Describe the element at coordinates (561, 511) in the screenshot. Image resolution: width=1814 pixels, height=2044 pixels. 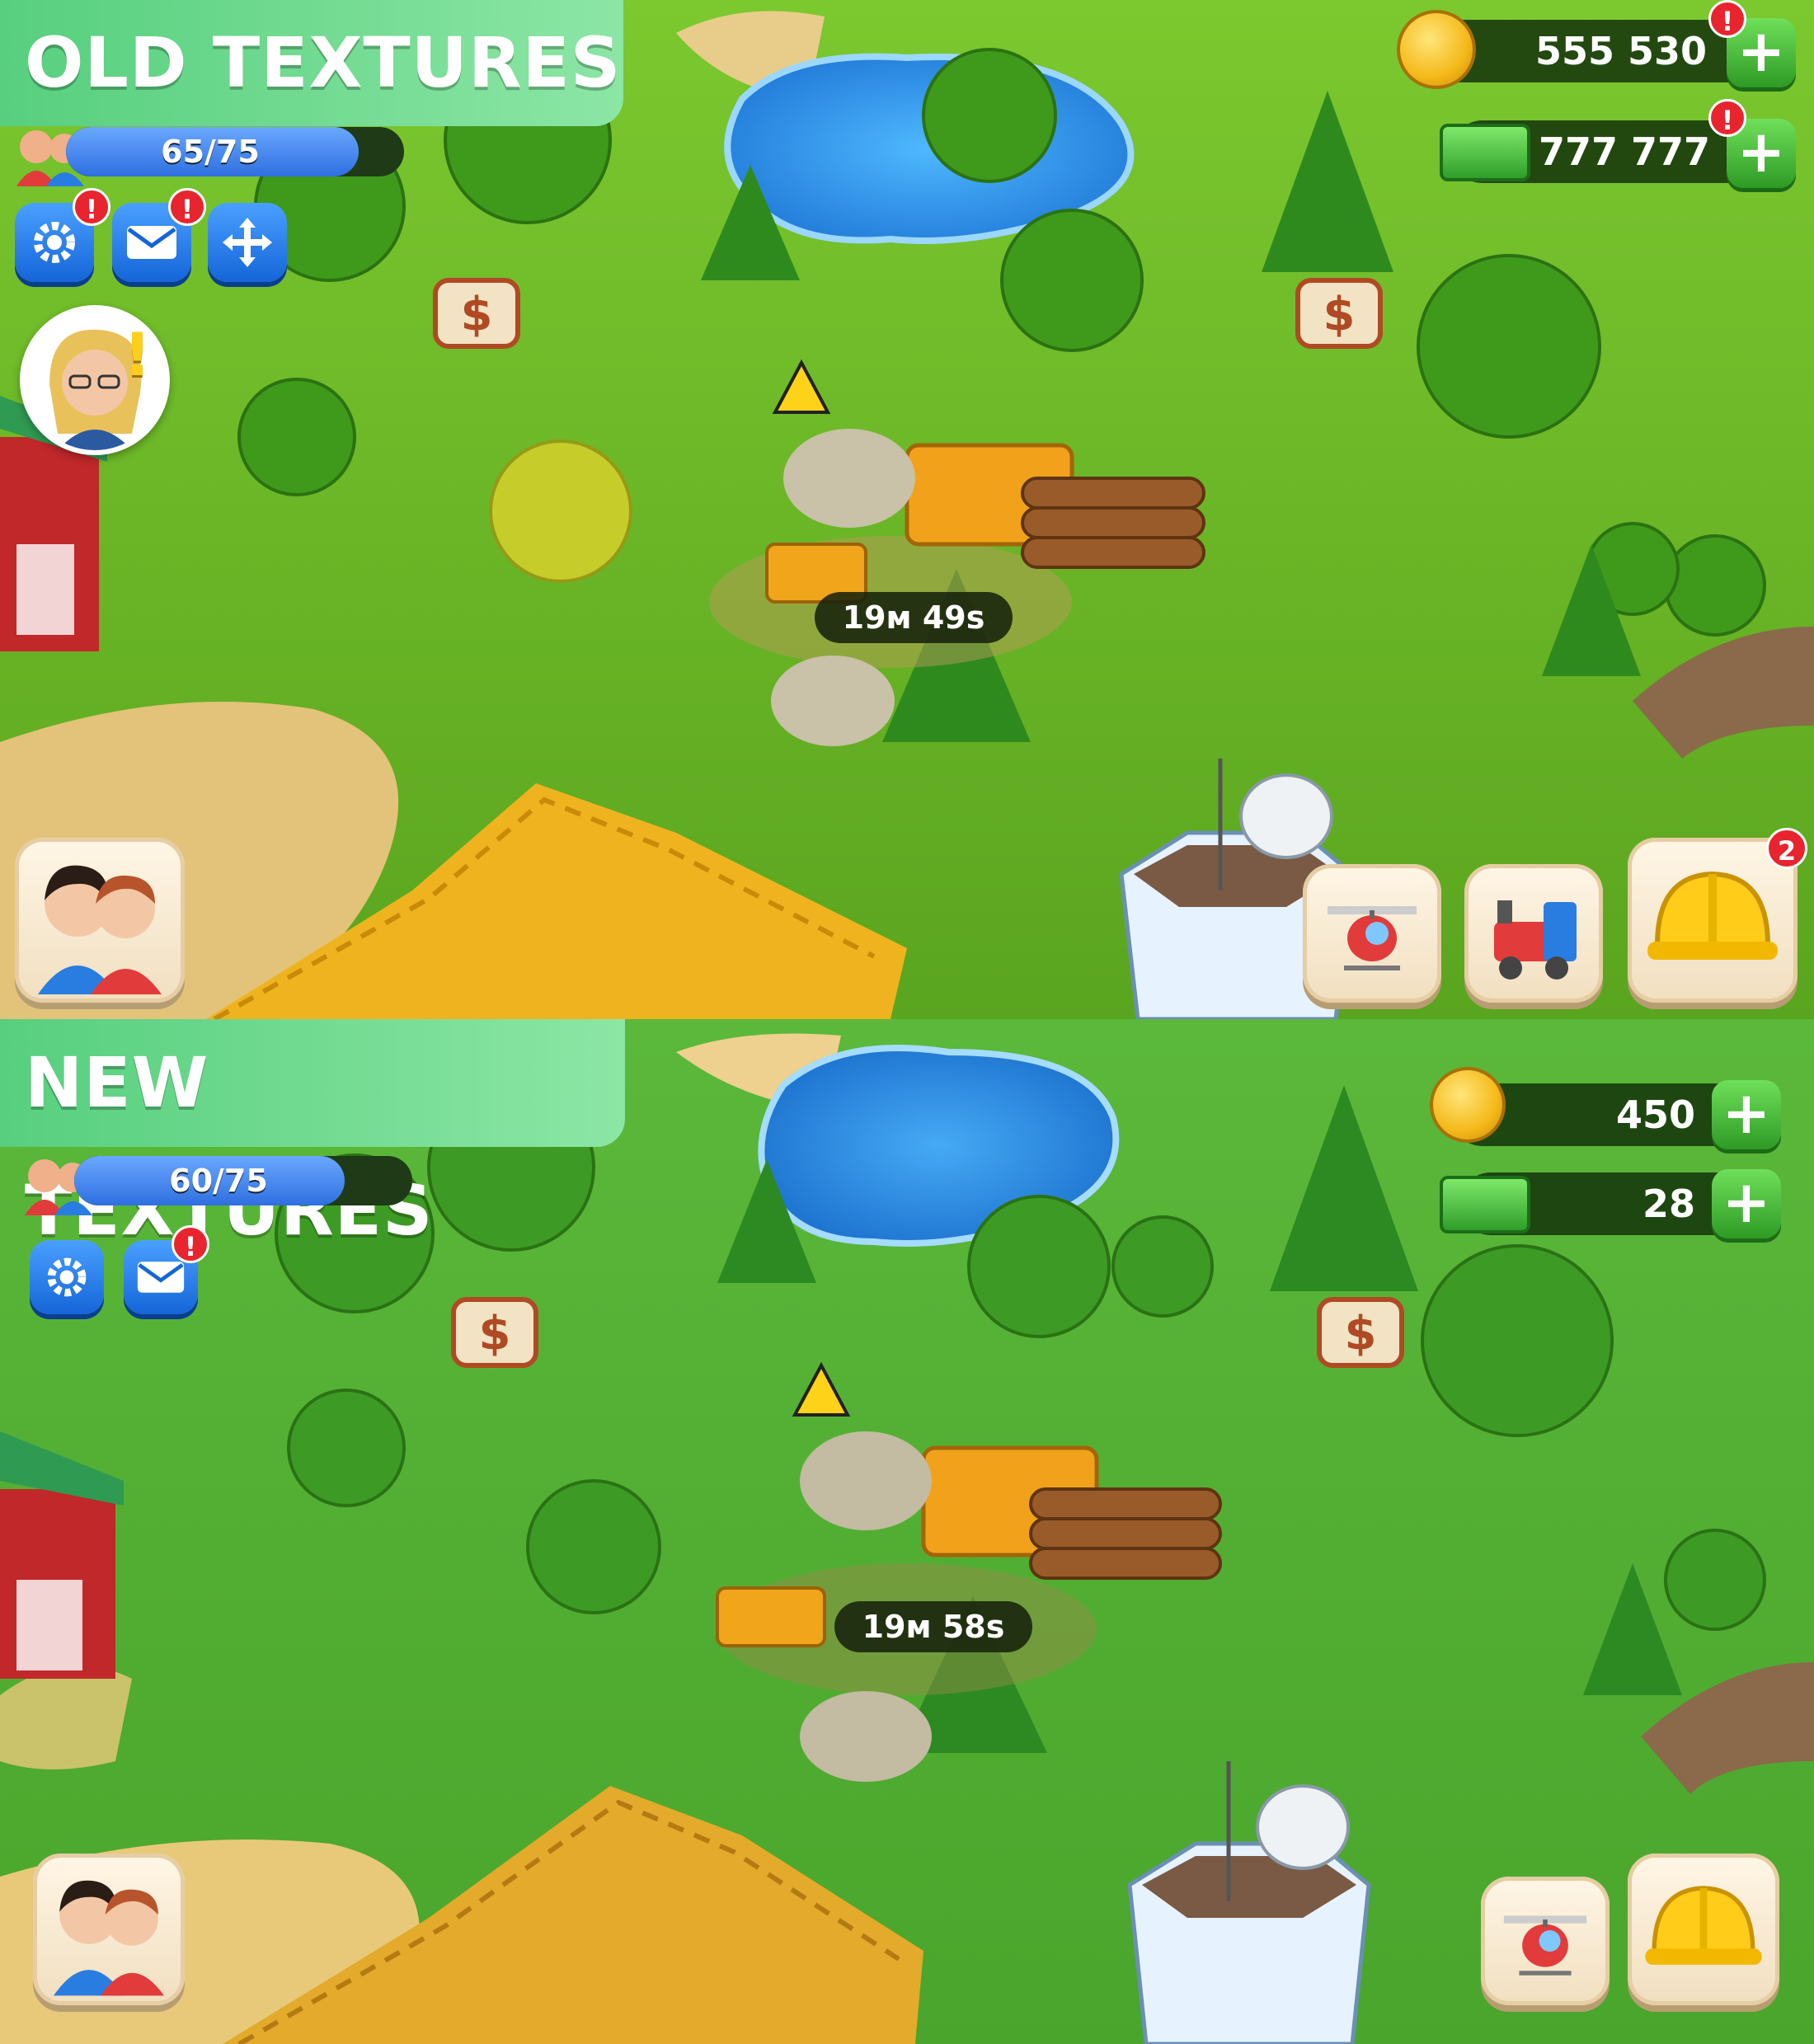
I see `yellow-tree` at that location.